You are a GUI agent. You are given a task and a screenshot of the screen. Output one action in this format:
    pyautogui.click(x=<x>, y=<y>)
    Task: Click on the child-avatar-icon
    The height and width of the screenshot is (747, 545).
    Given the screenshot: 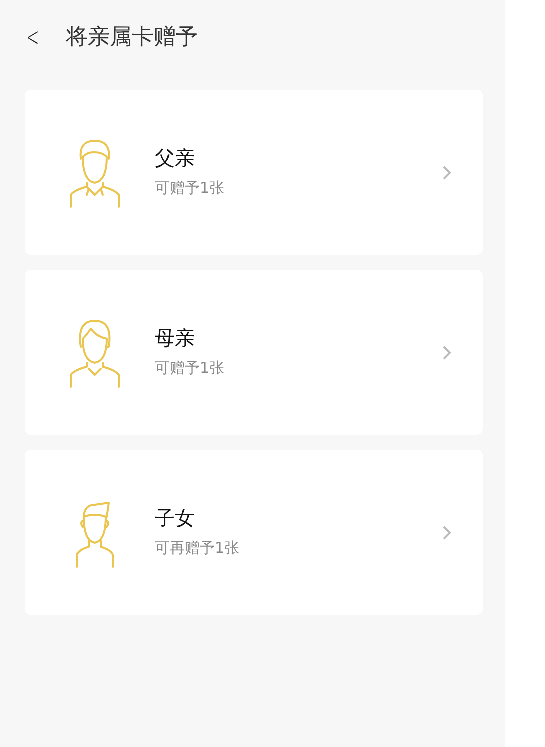 What is the action you would take?
    pyautogui.click(x=95, y=535)
    